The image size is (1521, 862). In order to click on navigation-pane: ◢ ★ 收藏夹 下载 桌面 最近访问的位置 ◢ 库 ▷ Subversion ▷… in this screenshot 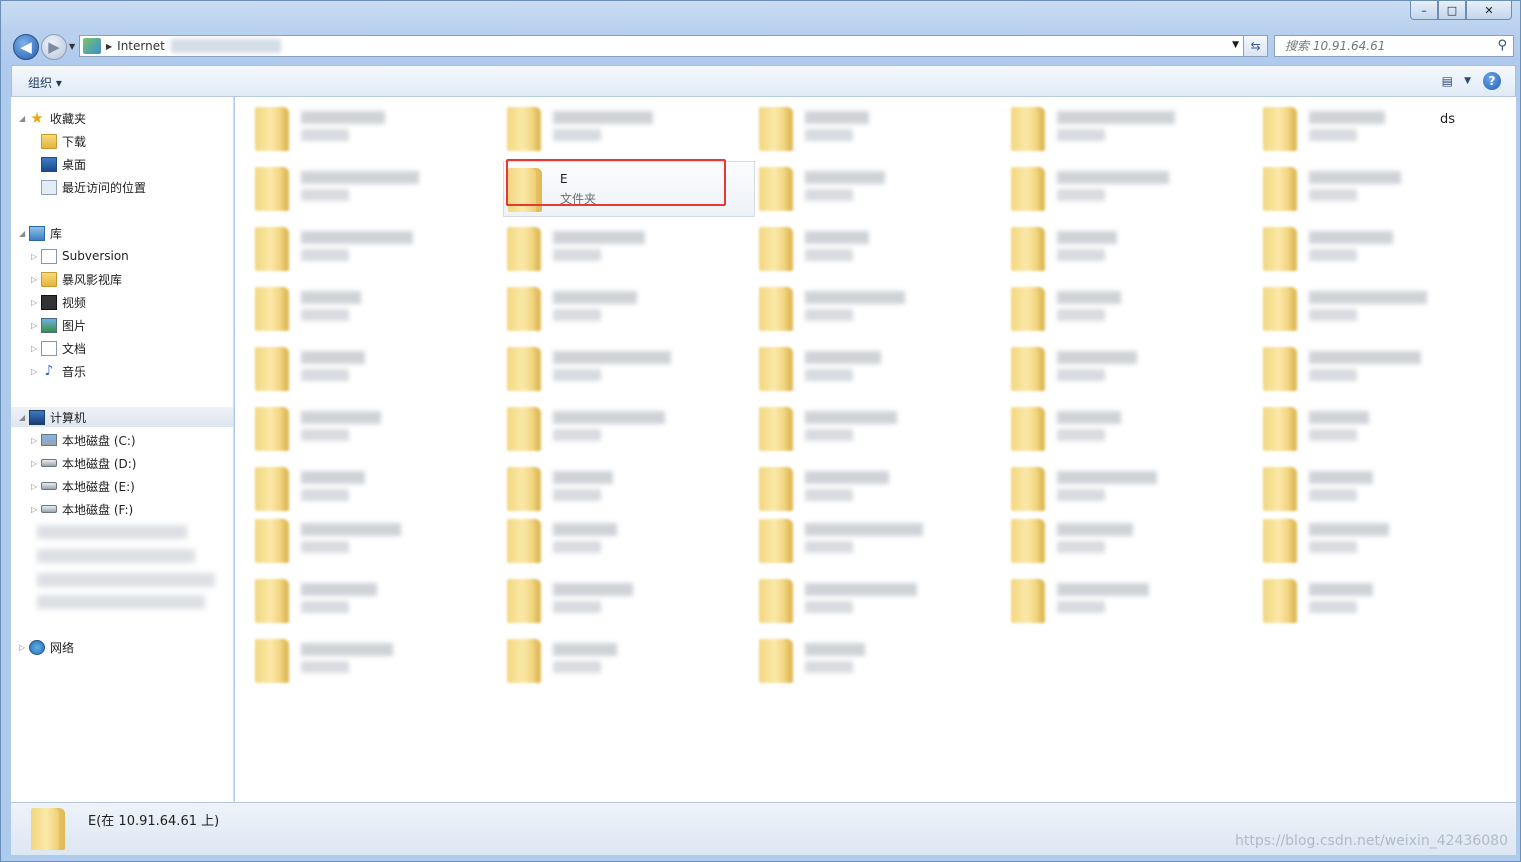, I will do `click(122, 449)`.